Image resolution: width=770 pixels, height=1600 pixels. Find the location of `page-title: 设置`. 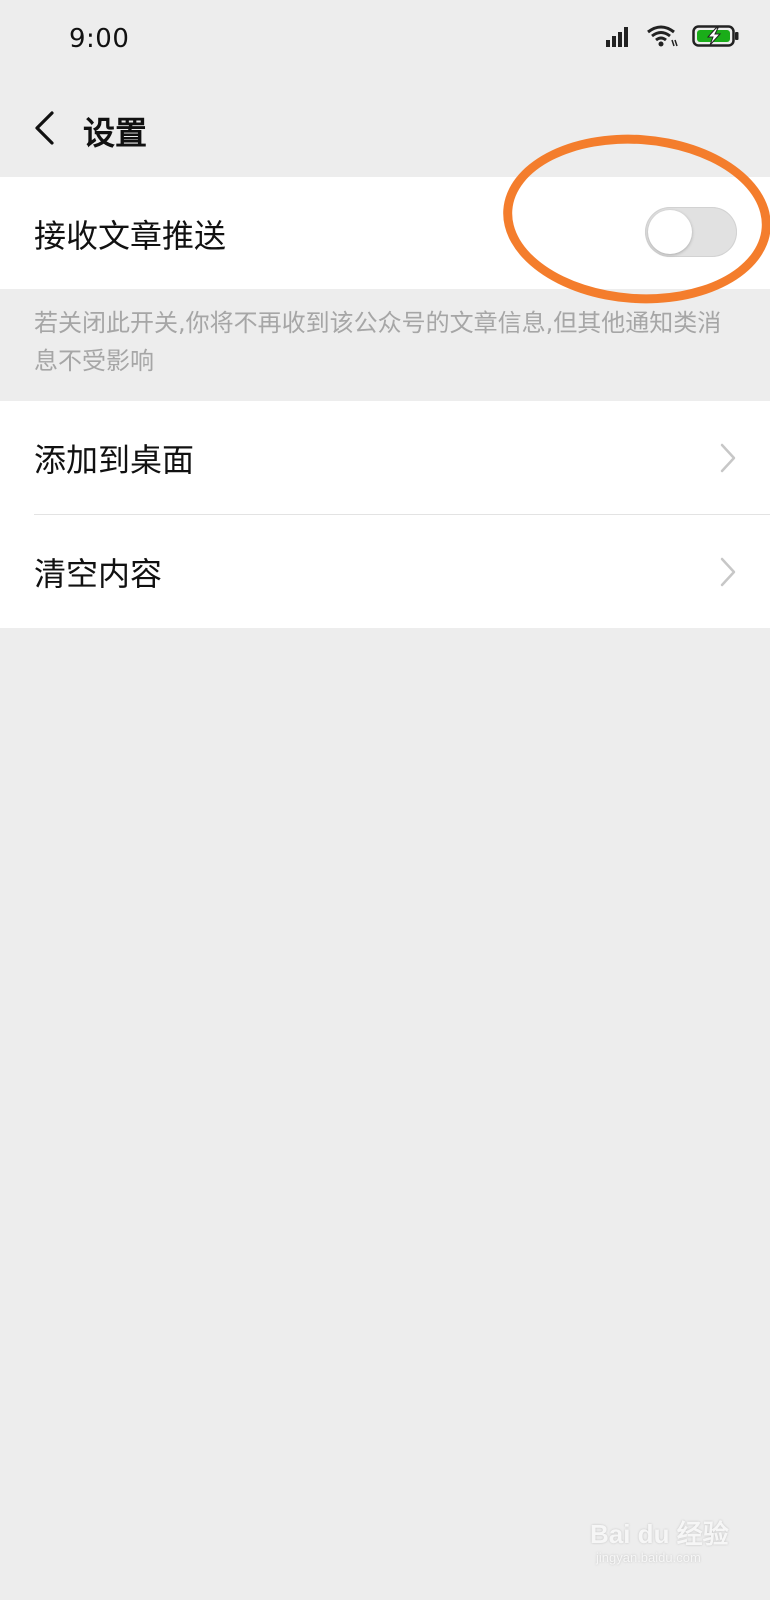

page-title: 设置 is located at coordinates (115, 133).